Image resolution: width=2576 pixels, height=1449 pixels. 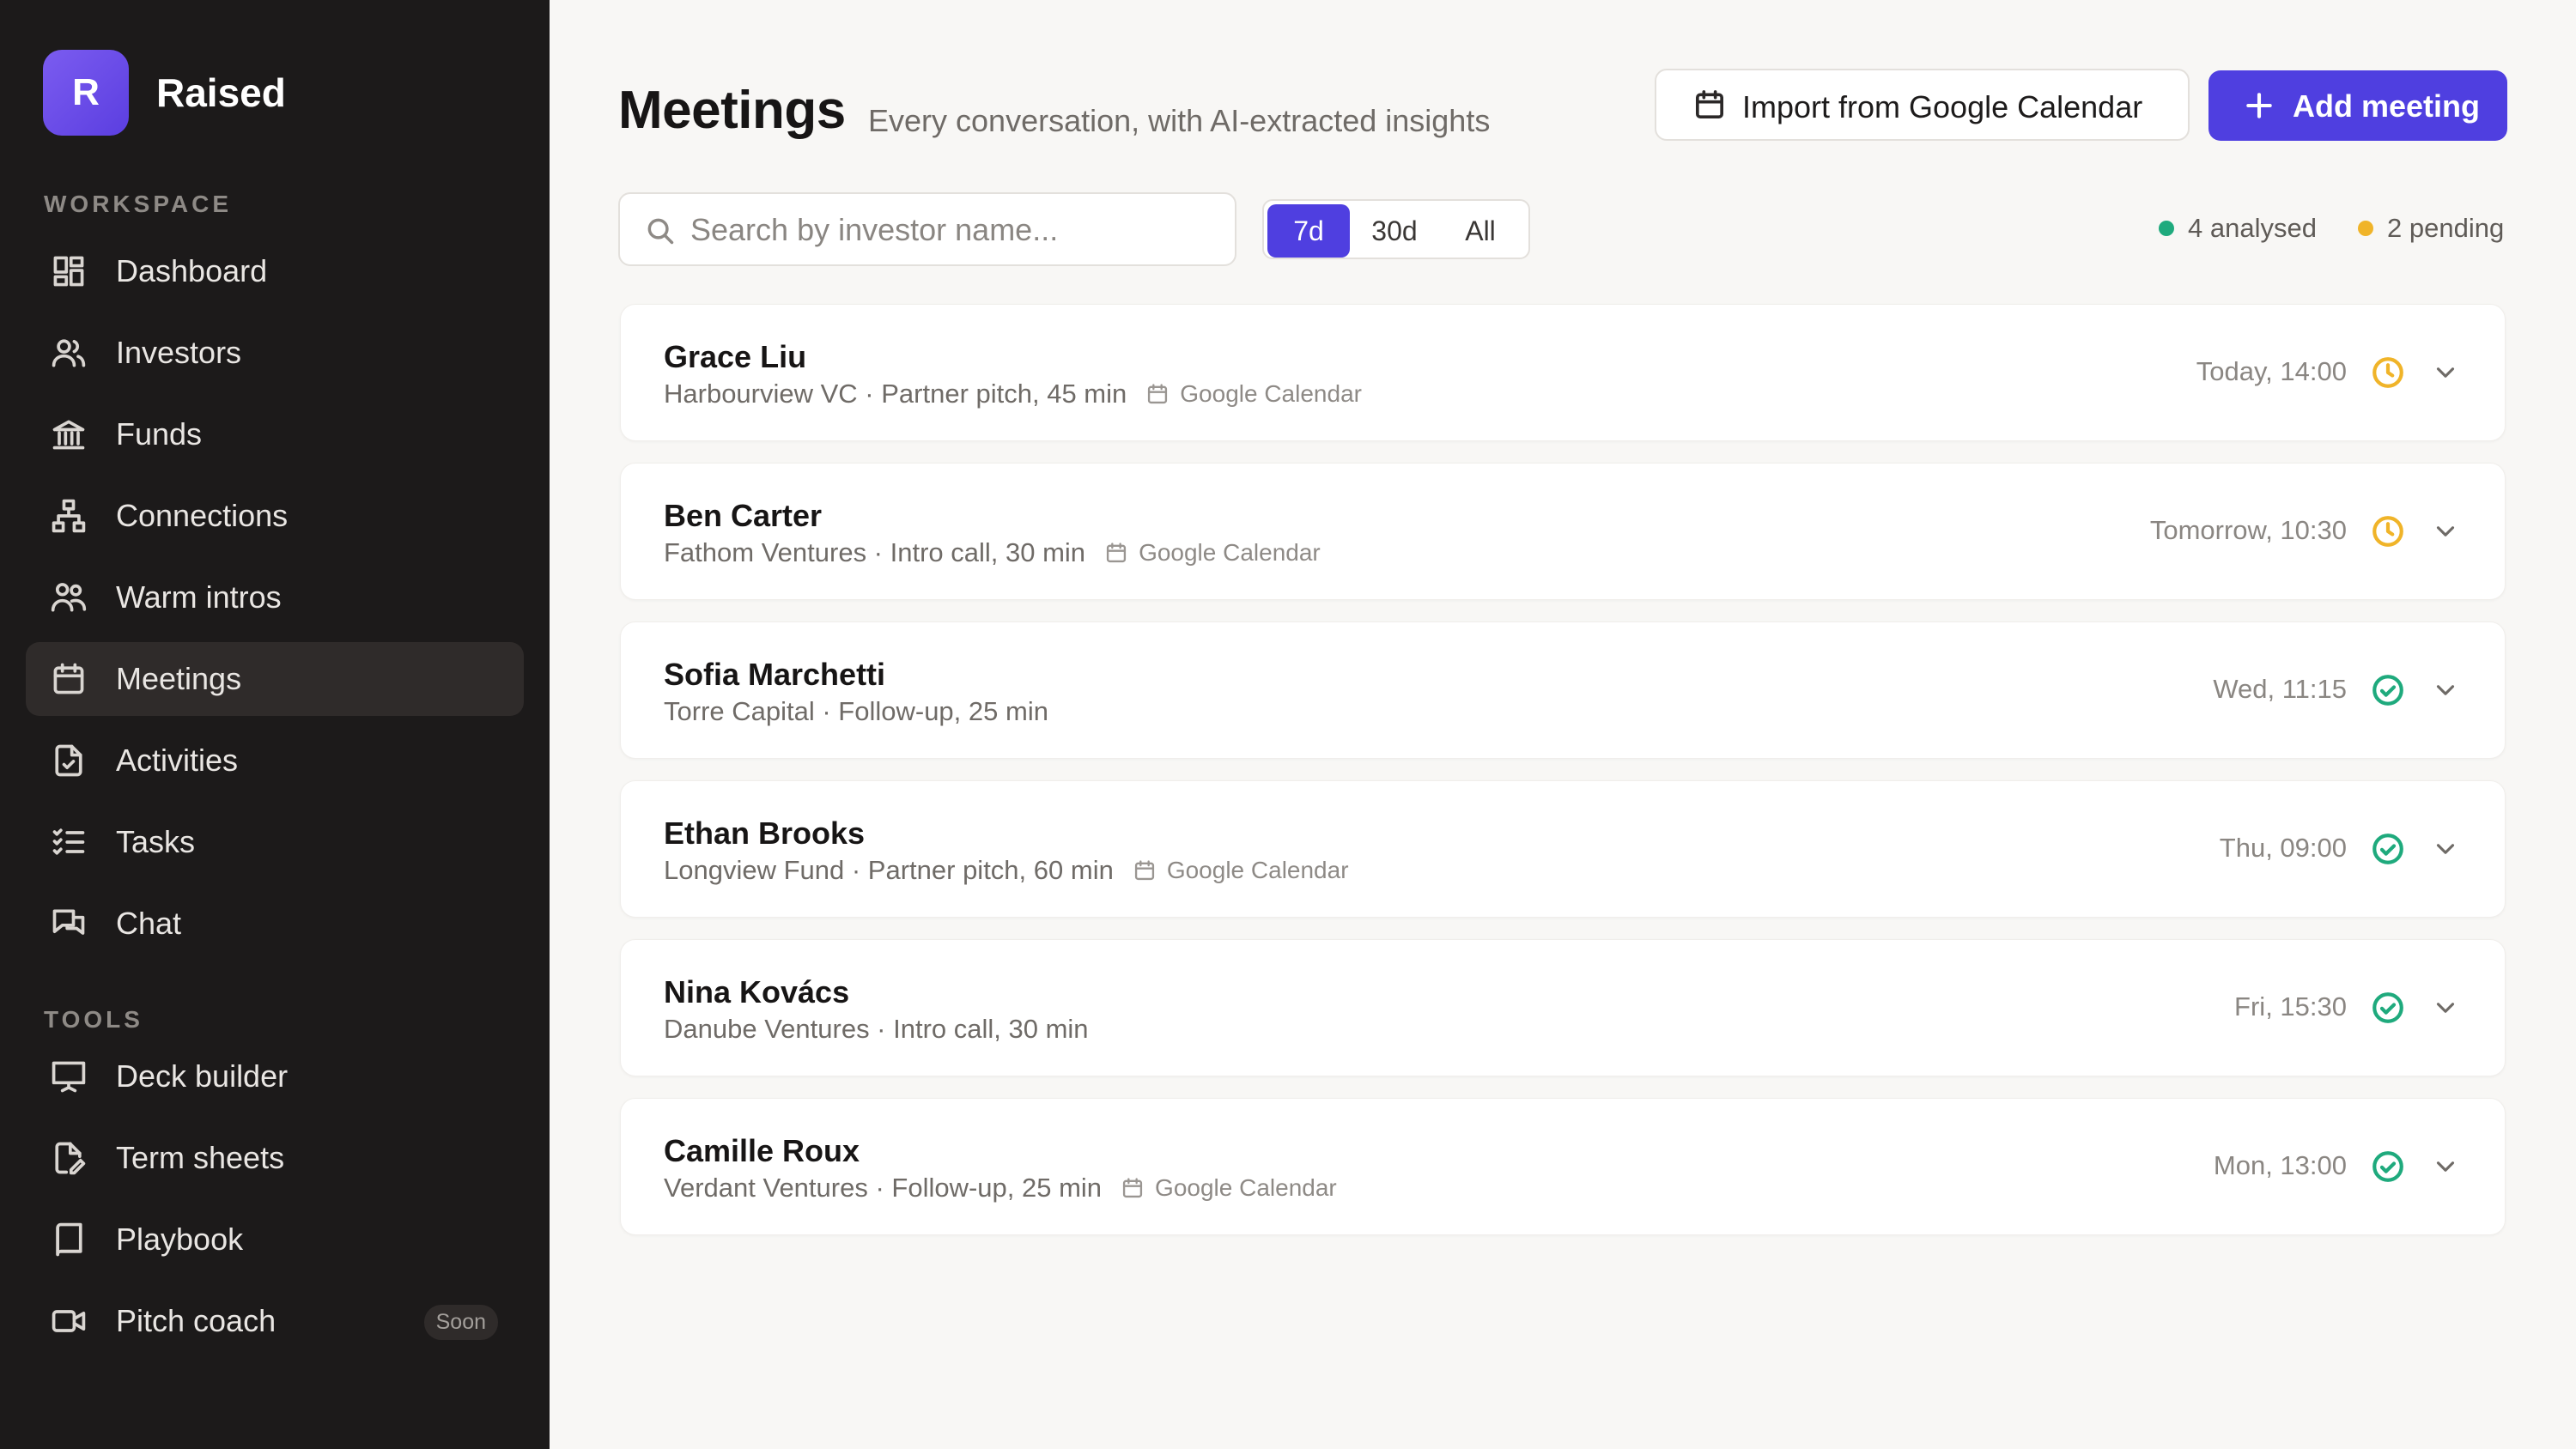 What do you see at coordinates (275, 353) in the screenshot?
I see `sidebar-item-investors: Investors` at bounding box center [275, 353].